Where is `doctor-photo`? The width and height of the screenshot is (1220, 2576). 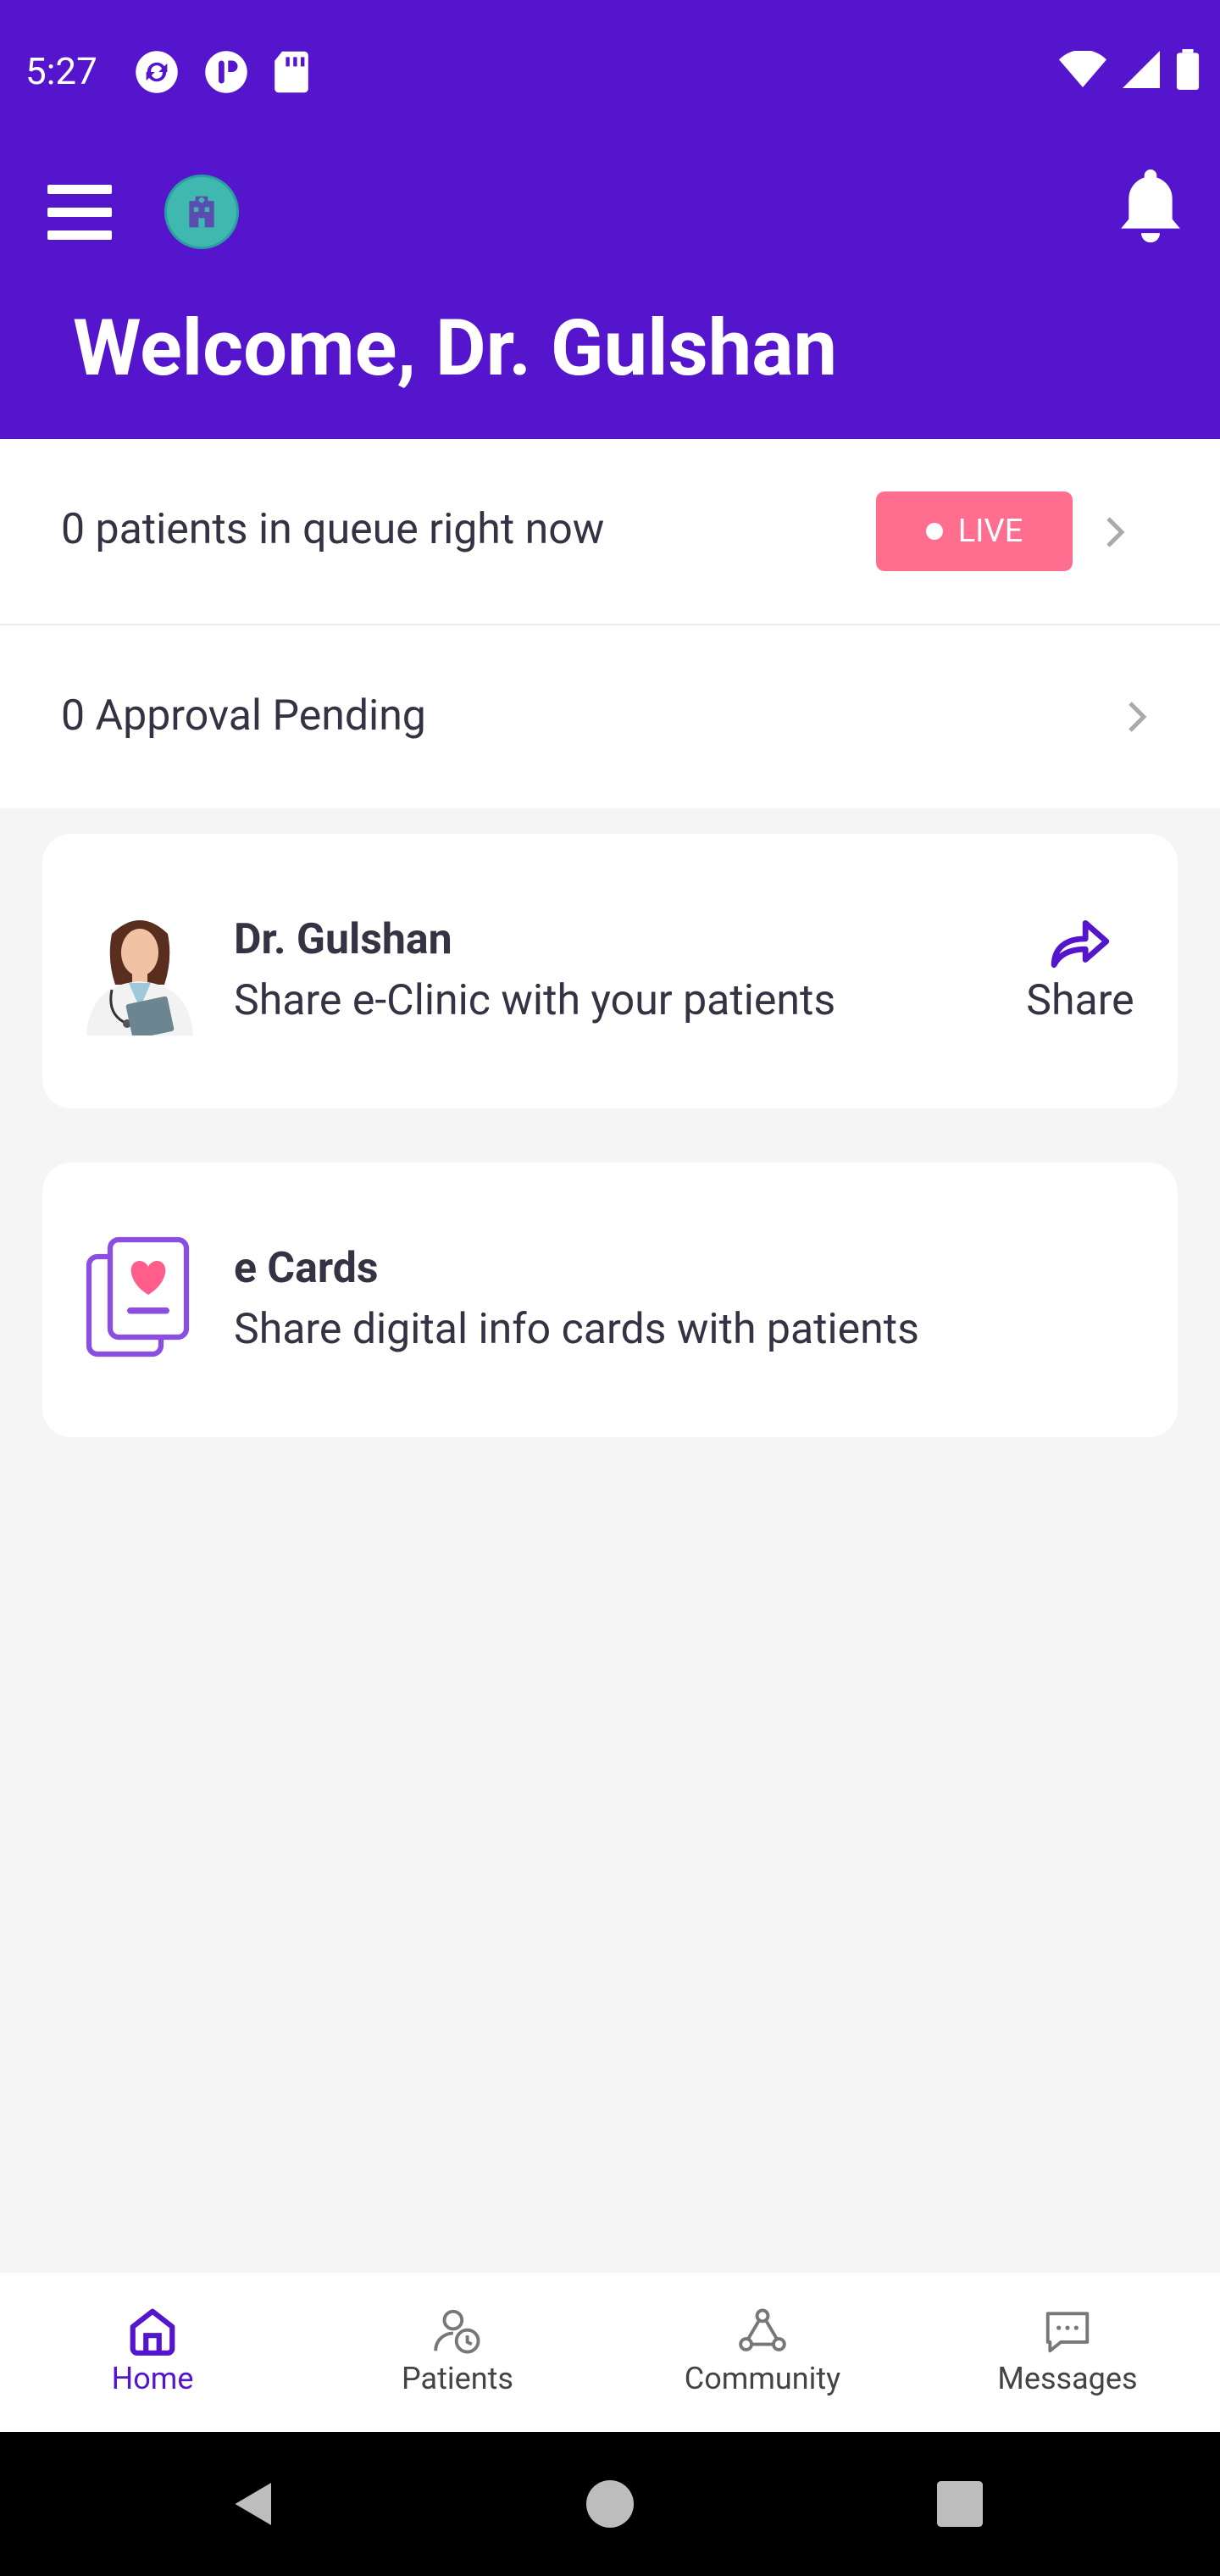 doctor-photo is located at coordinates (140, 971).